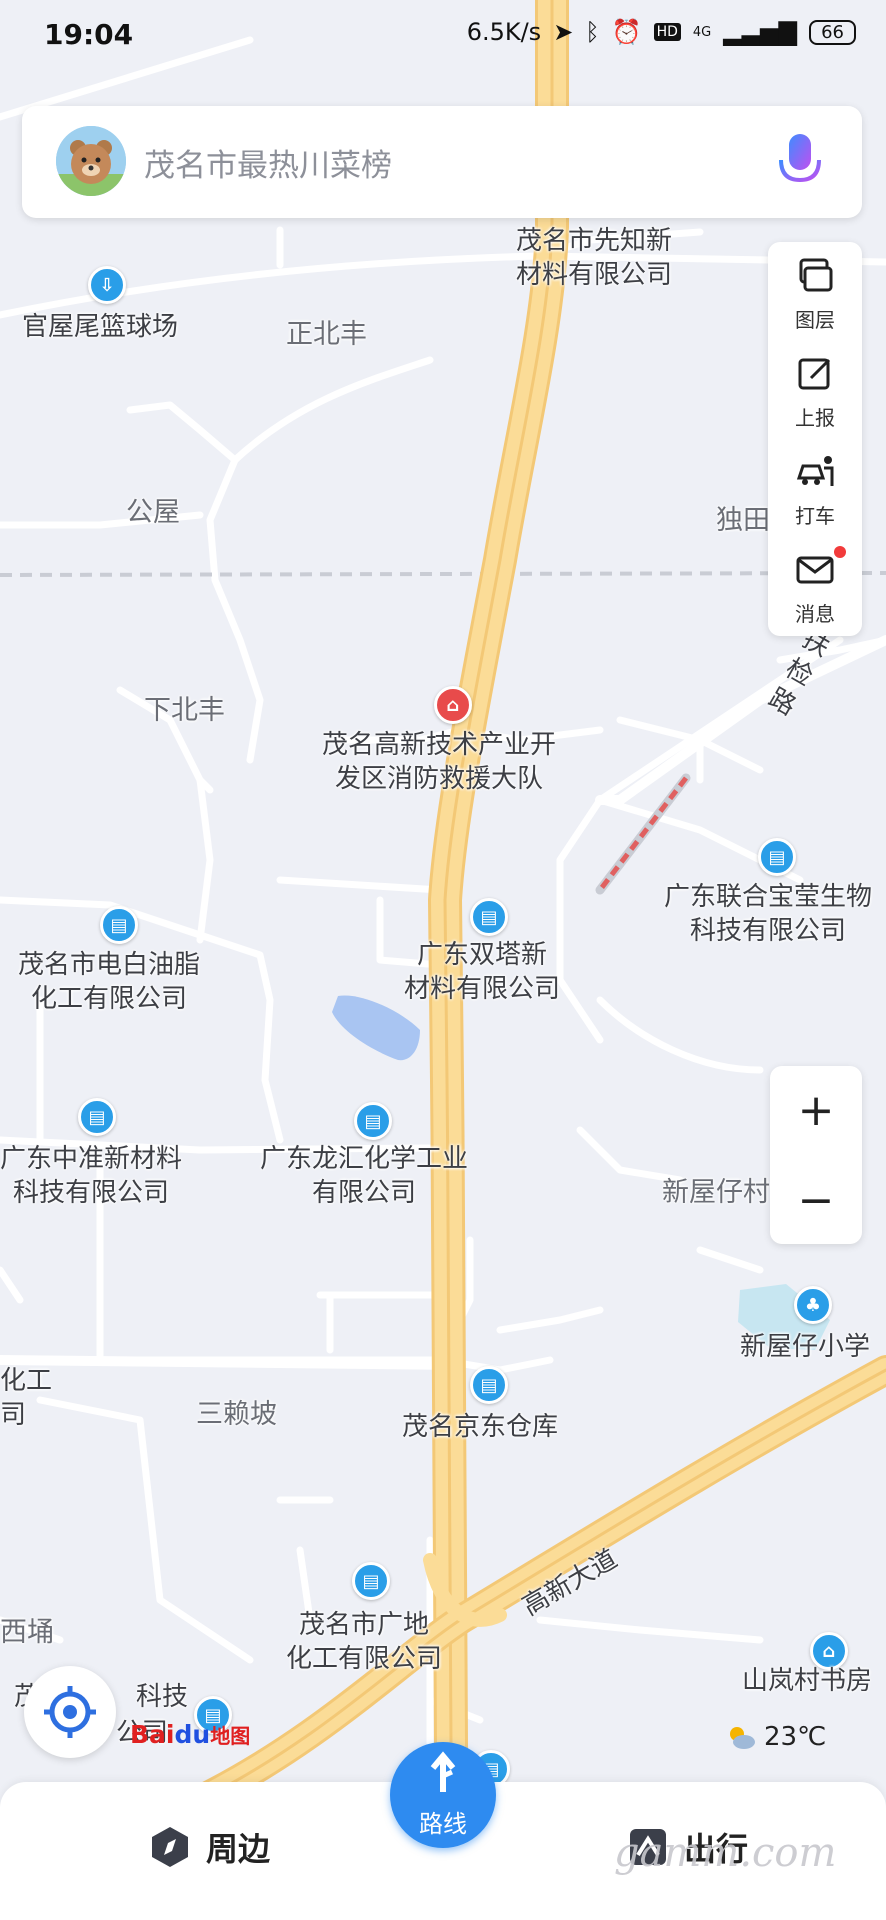 The height and width of the screenshot is (1920, 886). I want to click on zoom-in-button: +, so click(816, 1110).